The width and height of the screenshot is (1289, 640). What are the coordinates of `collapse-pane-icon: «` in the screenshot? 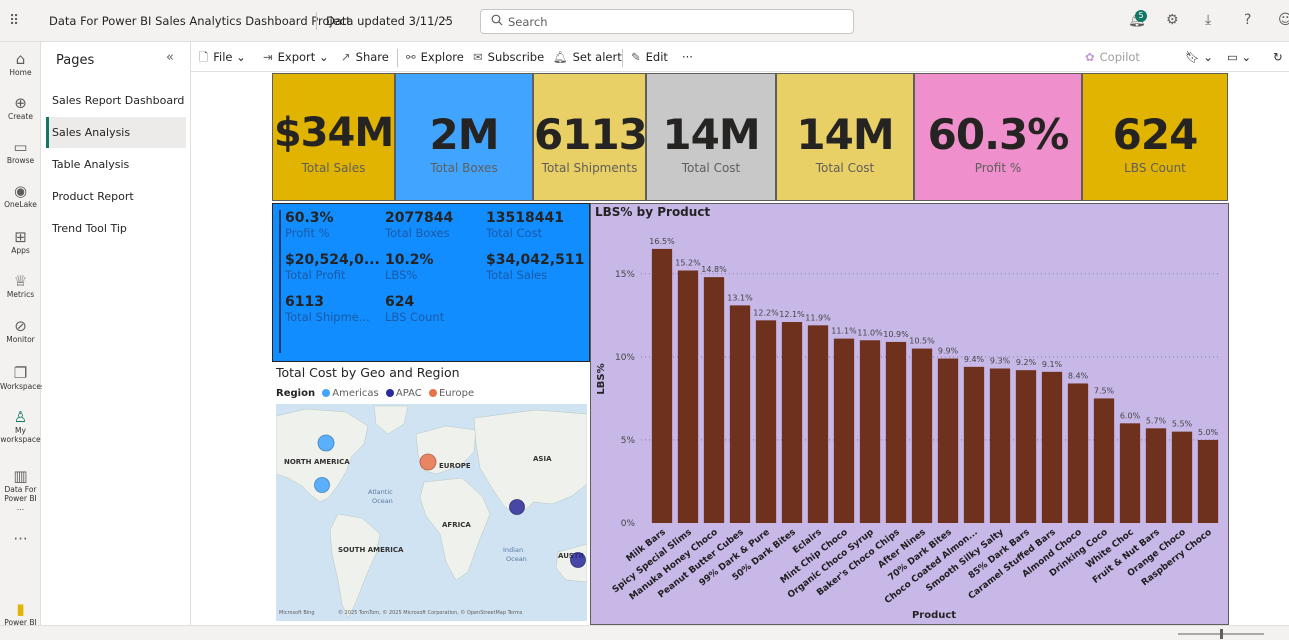 It's located at (170, 57).